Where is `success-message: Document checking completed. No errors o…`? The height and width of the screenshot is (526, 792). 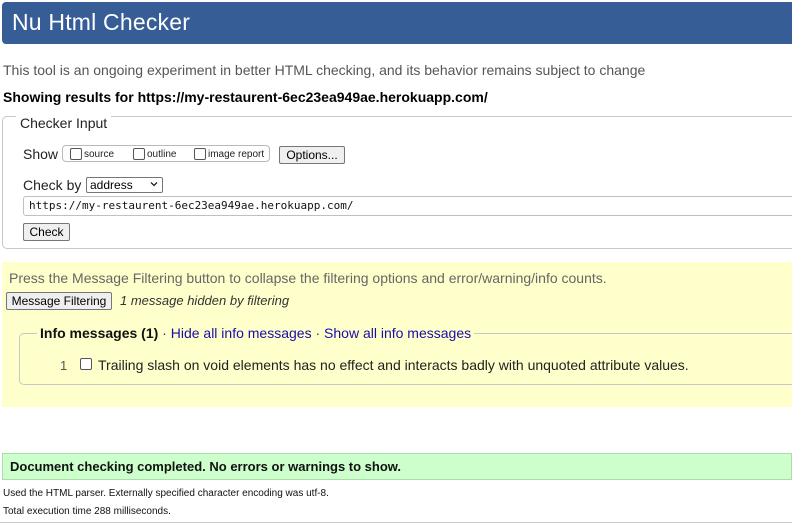 success-message: Document checking completed. No errors o… is located at coordinates (206, 466).